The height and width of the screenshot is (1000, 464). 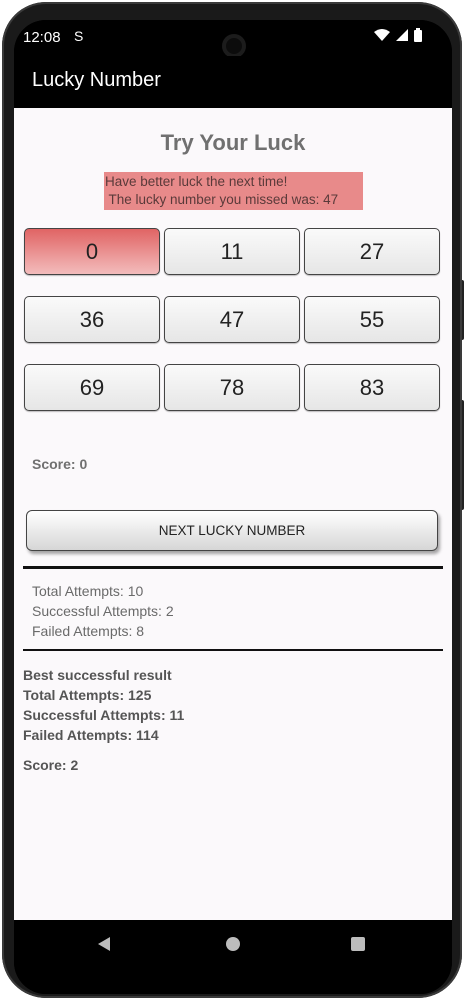 I want to click on next-lucky-number-button: NEXT LUCKY NUMBER, so click(x=232, y=530).